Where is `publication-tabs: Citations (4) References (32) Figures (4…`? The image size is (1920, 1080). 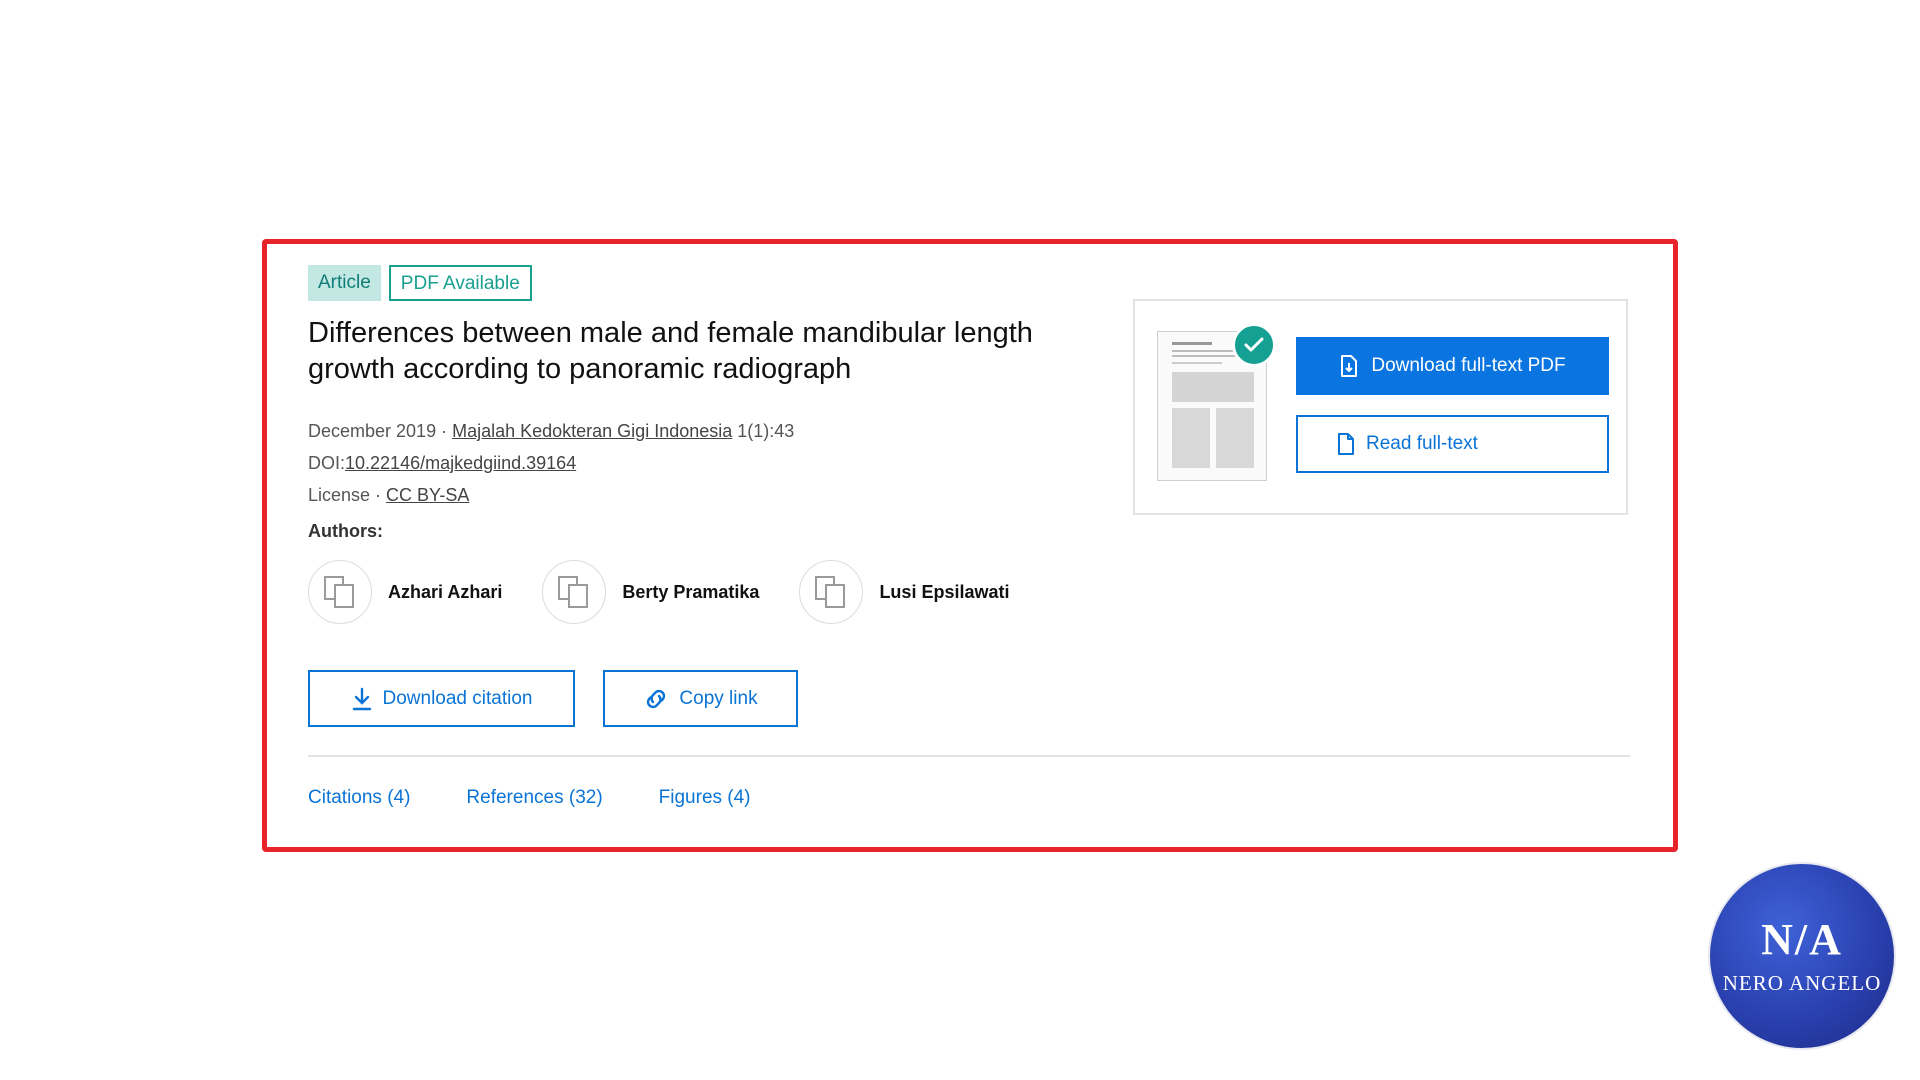
publication-tabs: Citations (4) References (32) Figures (4… is located at coordinates (969, 798).